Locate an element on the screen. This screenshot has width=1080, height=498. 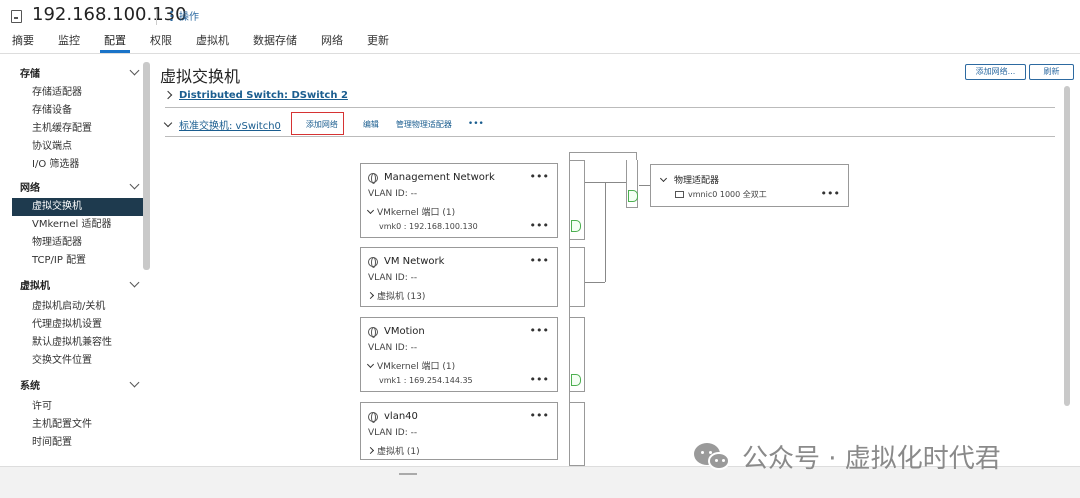
host-icon is located at coordinates (16, 16).